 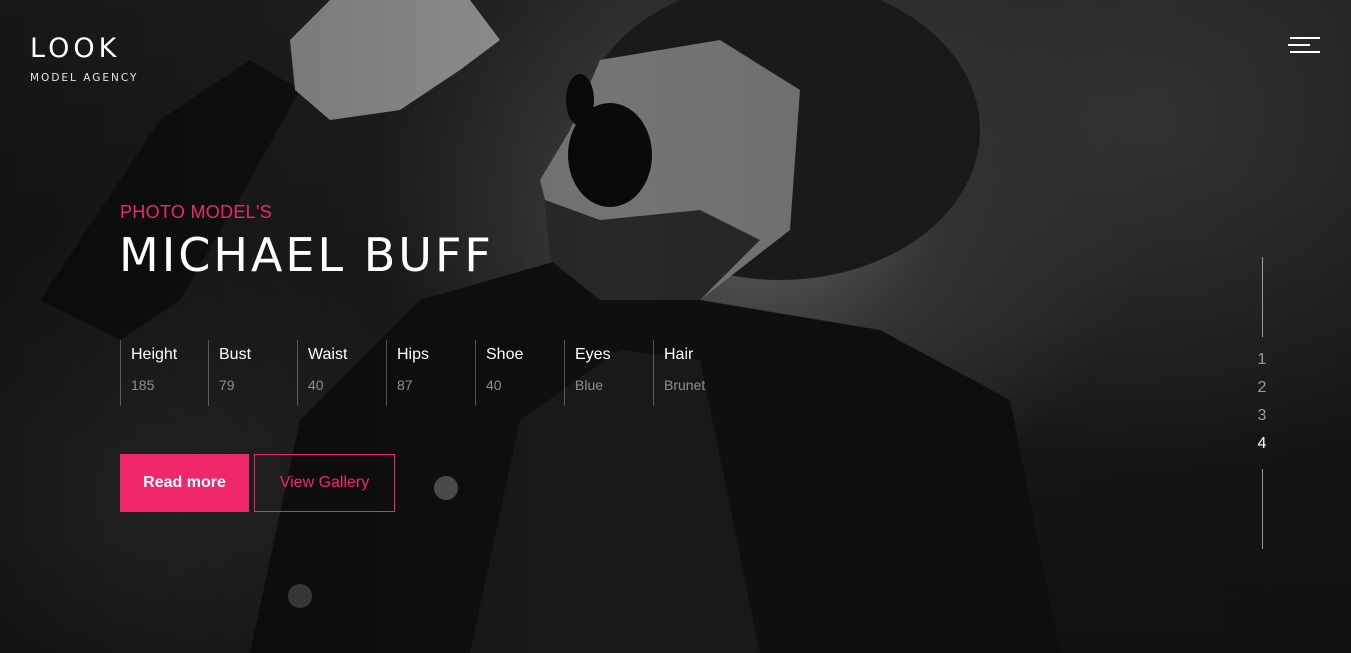 What do you see at coordinates (306, 255) in the screenshot?
I see `model-name: MICHAEL BUFF` at bounding box center [306, 255].